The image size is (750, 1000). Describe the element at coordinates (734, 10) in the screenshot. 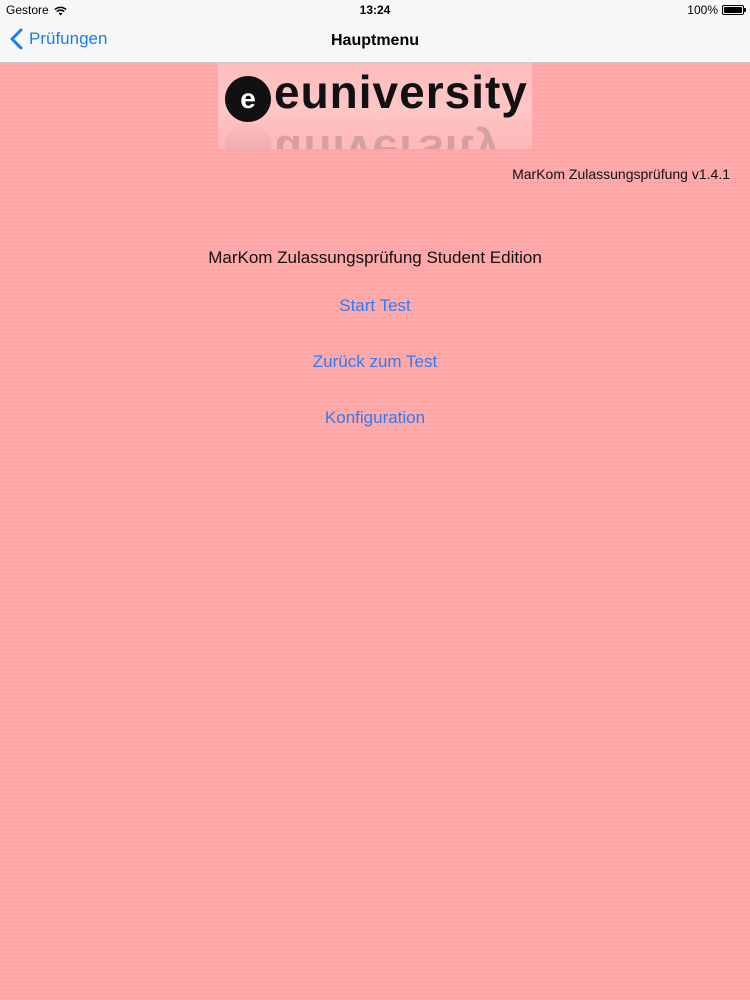

I see `battery-icon` at that location.